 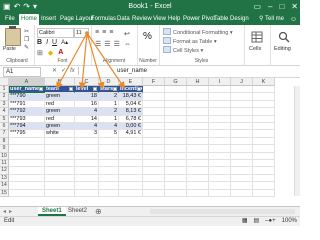 I want to click on sheet-nav-icon: ◂▸, so click(x=9, y=211).